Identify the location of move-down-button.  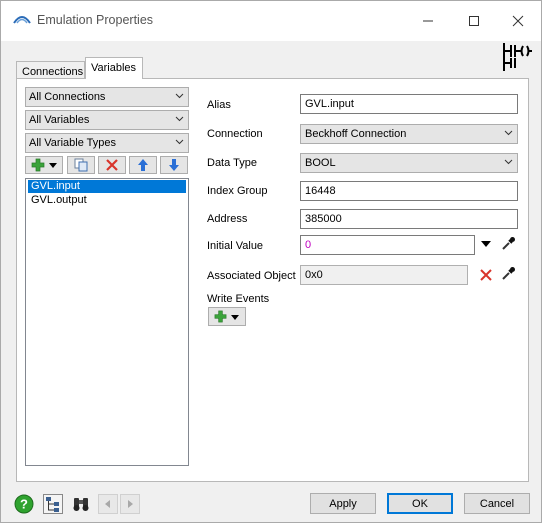
(174, 165).